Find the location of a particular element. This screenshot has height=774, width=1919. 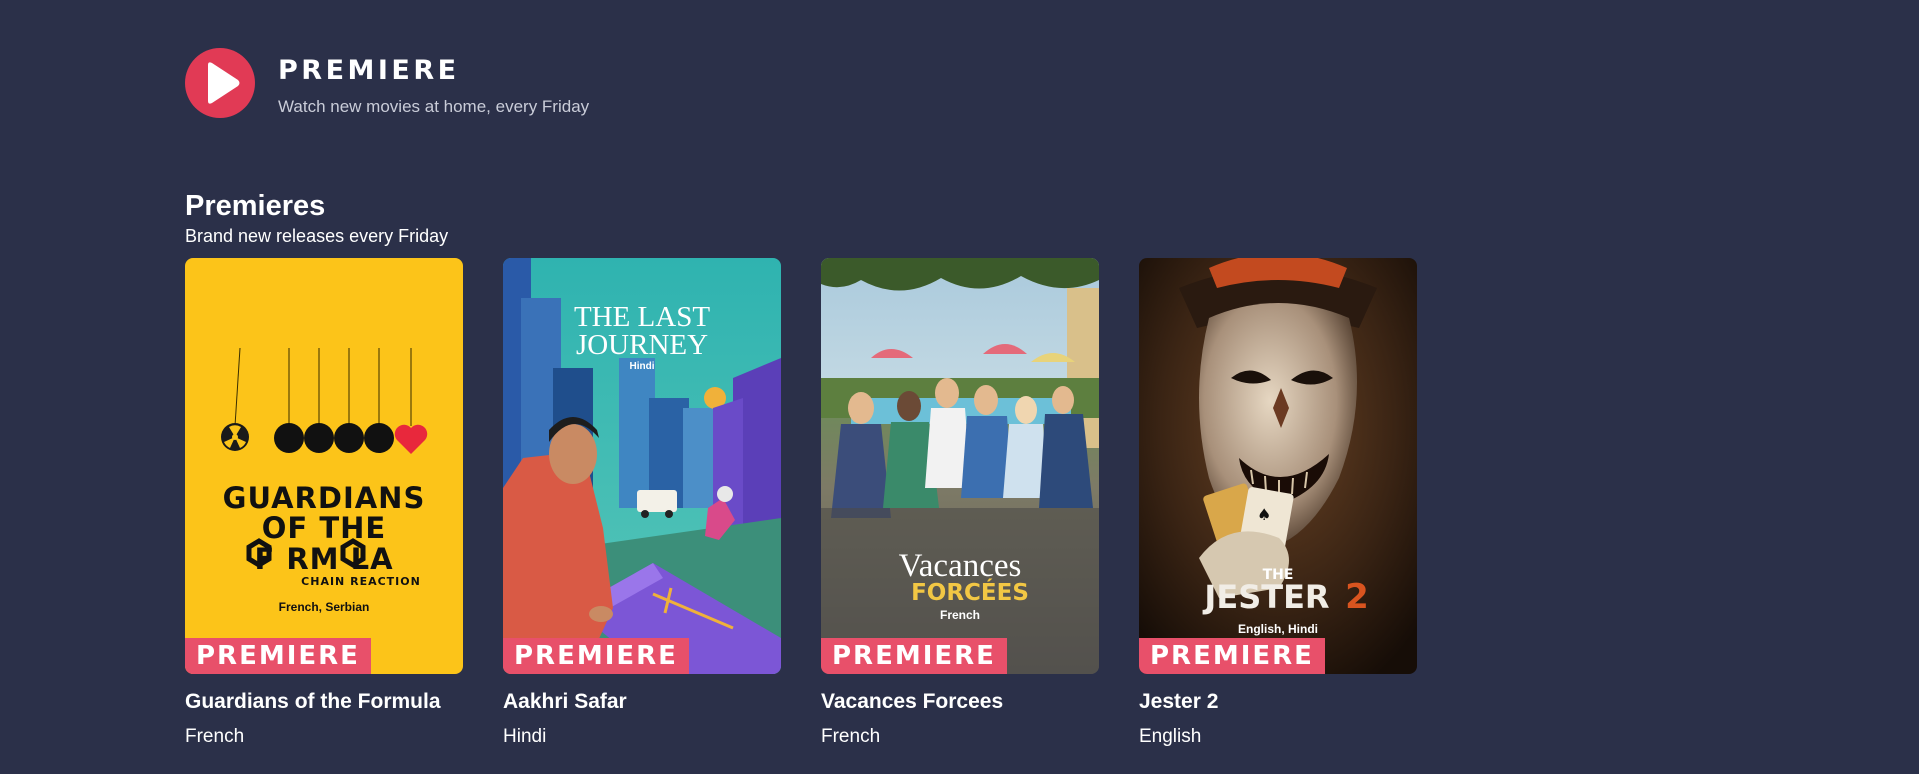

poster-title-line-1: Vacances is located at coordinates (960, 566).